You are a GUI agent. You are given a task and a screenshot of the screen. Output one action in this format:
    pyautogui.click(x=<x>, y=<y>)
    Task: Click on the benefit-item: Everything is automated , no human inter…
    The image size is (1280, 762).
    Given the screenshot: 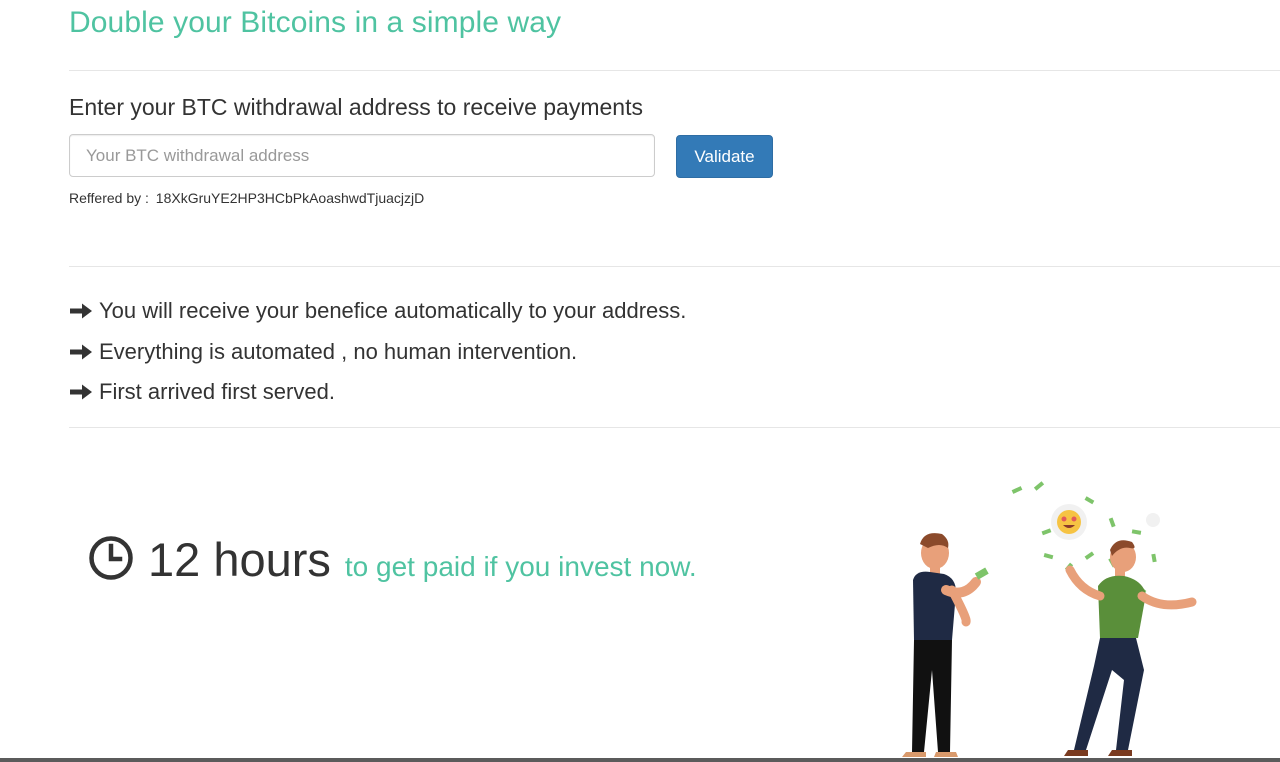 What is the action you would take?
    pyautogui.click(x=377, y=352)
    